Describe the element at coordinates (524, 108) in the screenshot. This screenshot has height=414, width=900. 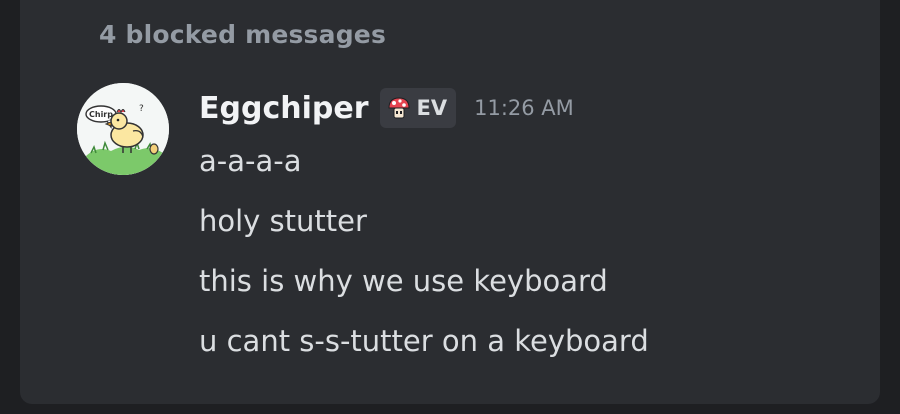
I see `message-timestamp: 11:26 AM` at that location.